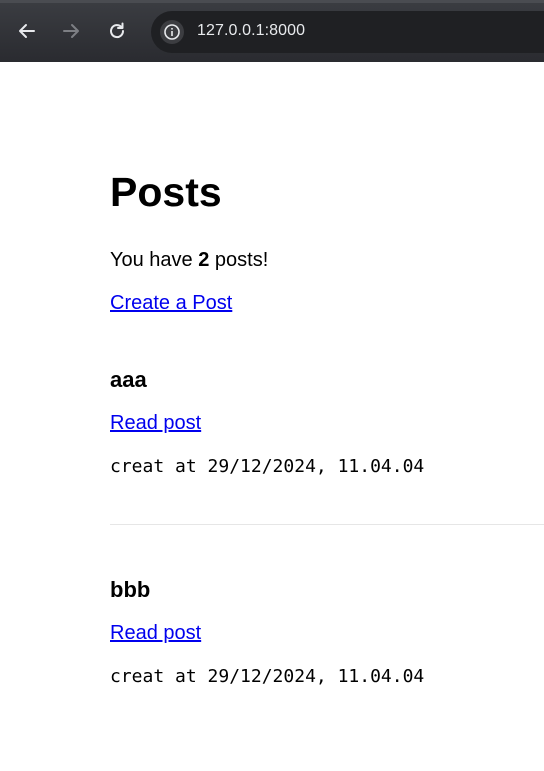 This screenshot has height=771, width=544. I want to click on site-info-button, so click(172, 32).